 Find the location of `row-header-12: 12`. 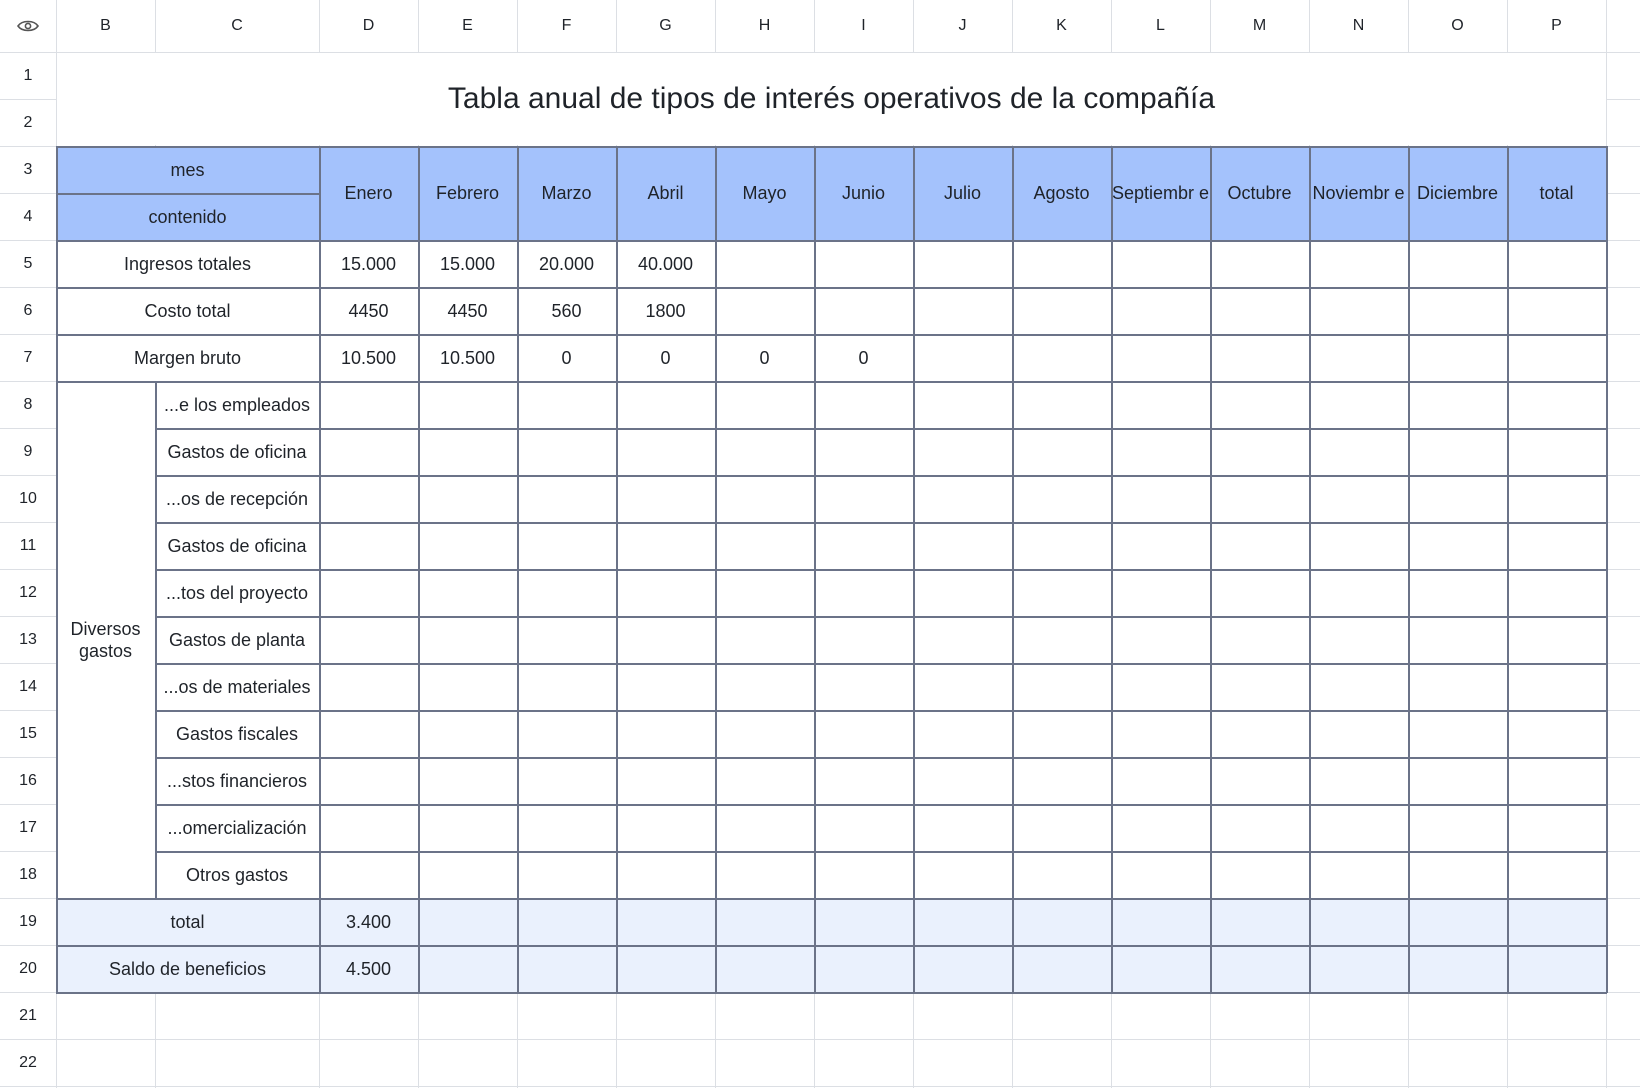

row-header-12: 12 is located at coordinates (28, 592).